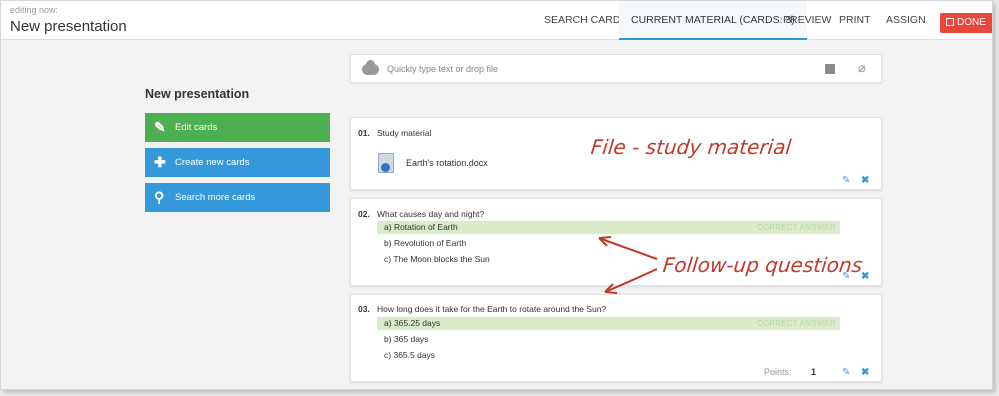 Image resolution: width=999 pixels, height=396 pixels. Describe the element at coordinates (404, 133) in the screenshot. I see `card-title: Study material` at that location.